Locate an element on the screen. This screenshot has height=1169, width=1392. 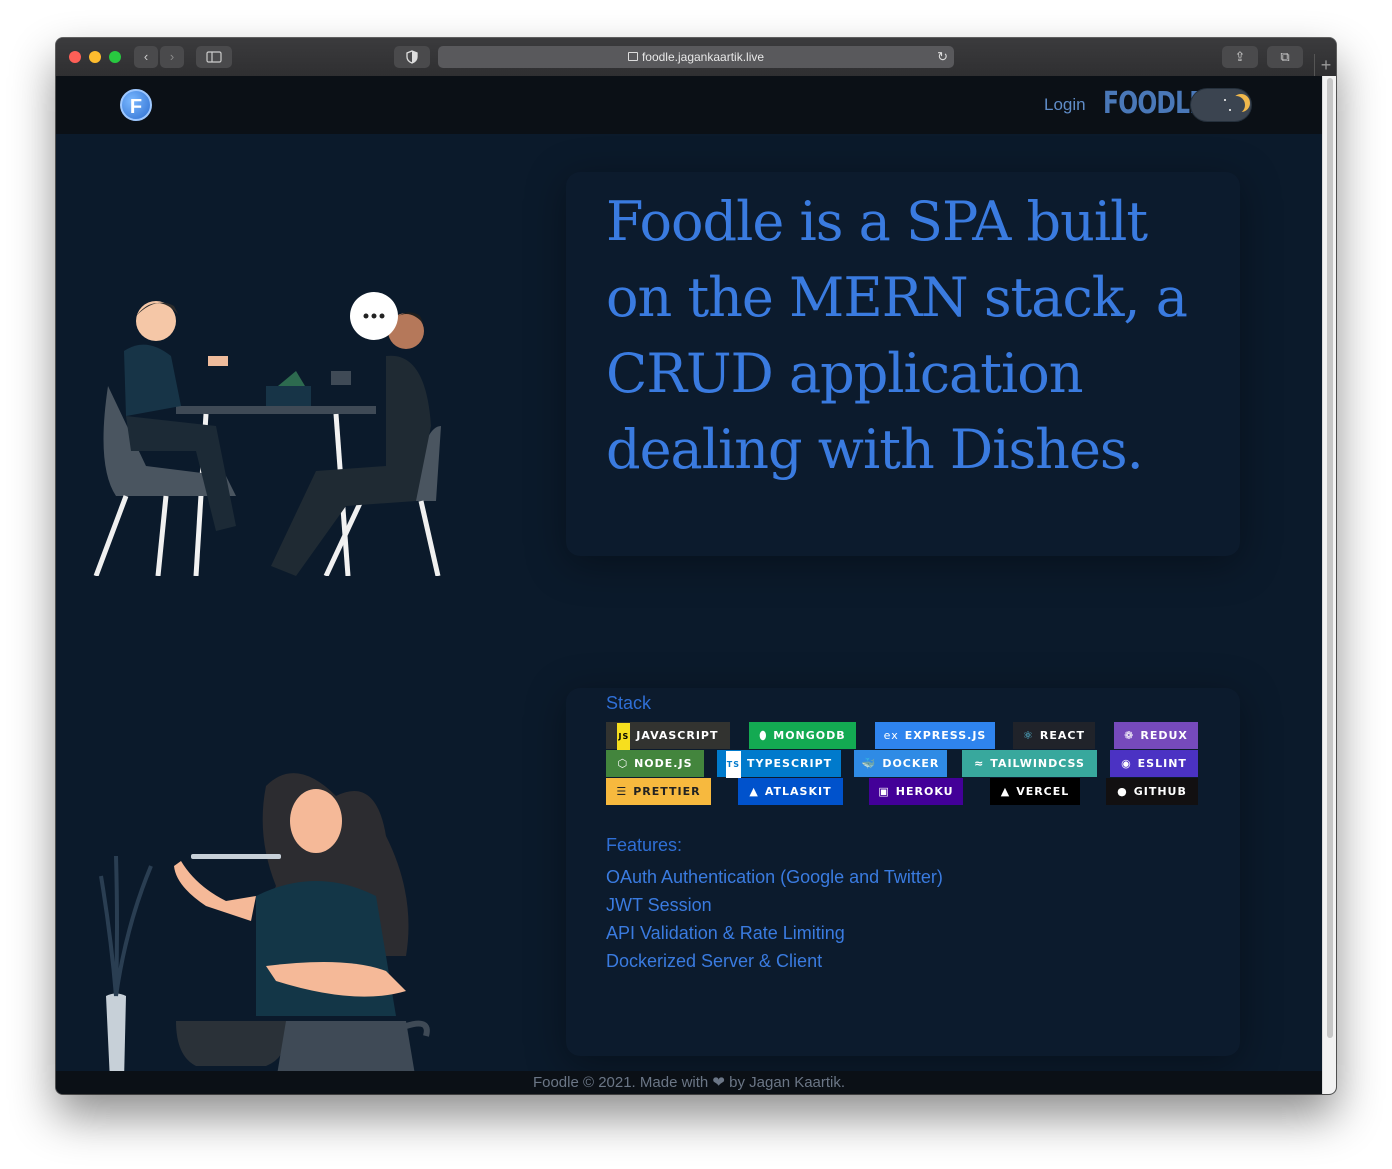
url-text: foodle.jagankaartik.live is located at coordinates (703, 57).